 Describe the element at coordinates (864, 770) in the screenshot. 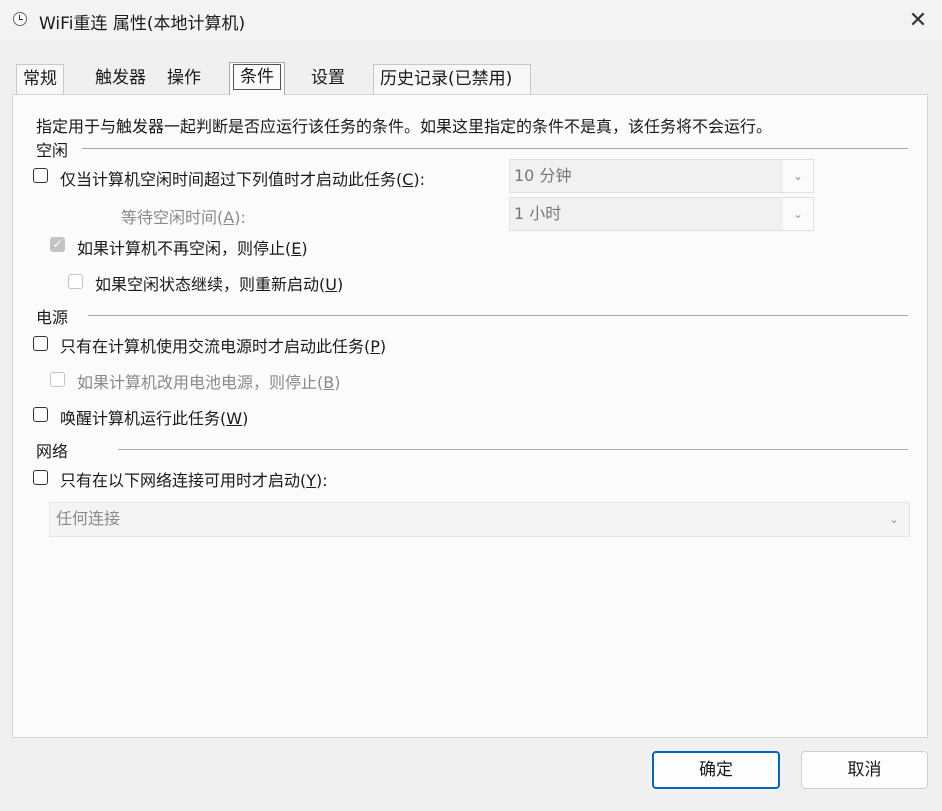

I see `cancel-button: 取消` at that location.